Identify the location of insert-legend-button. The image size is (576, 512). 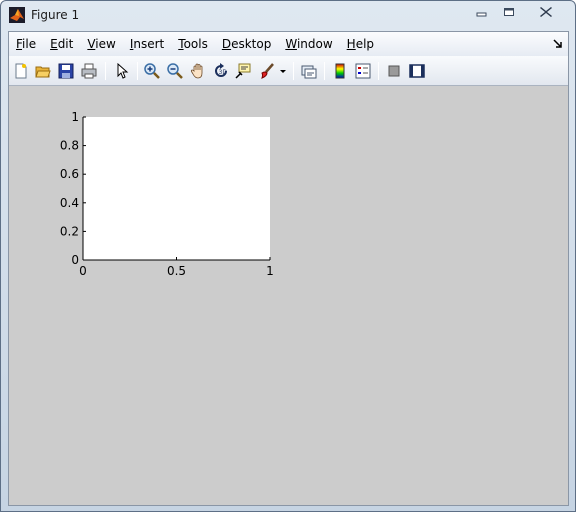
(363, 71).